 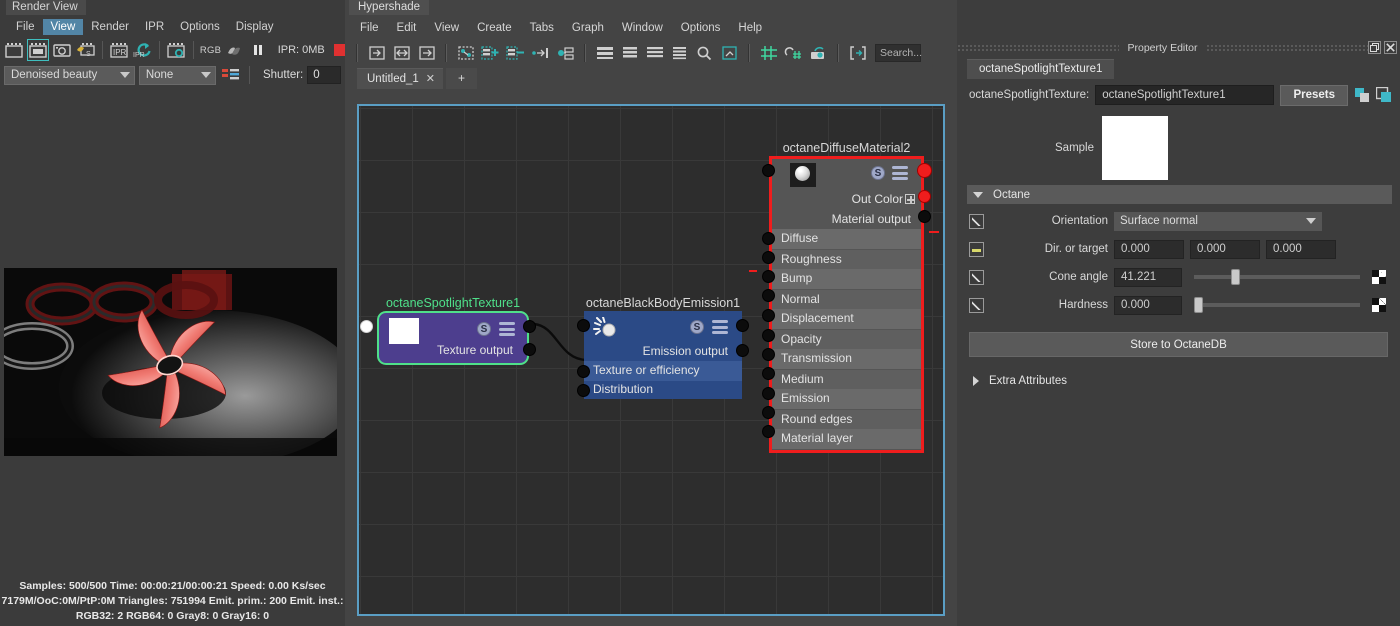 I want to click on layout-horizontal-3-icon, so click(x=654, y=53).